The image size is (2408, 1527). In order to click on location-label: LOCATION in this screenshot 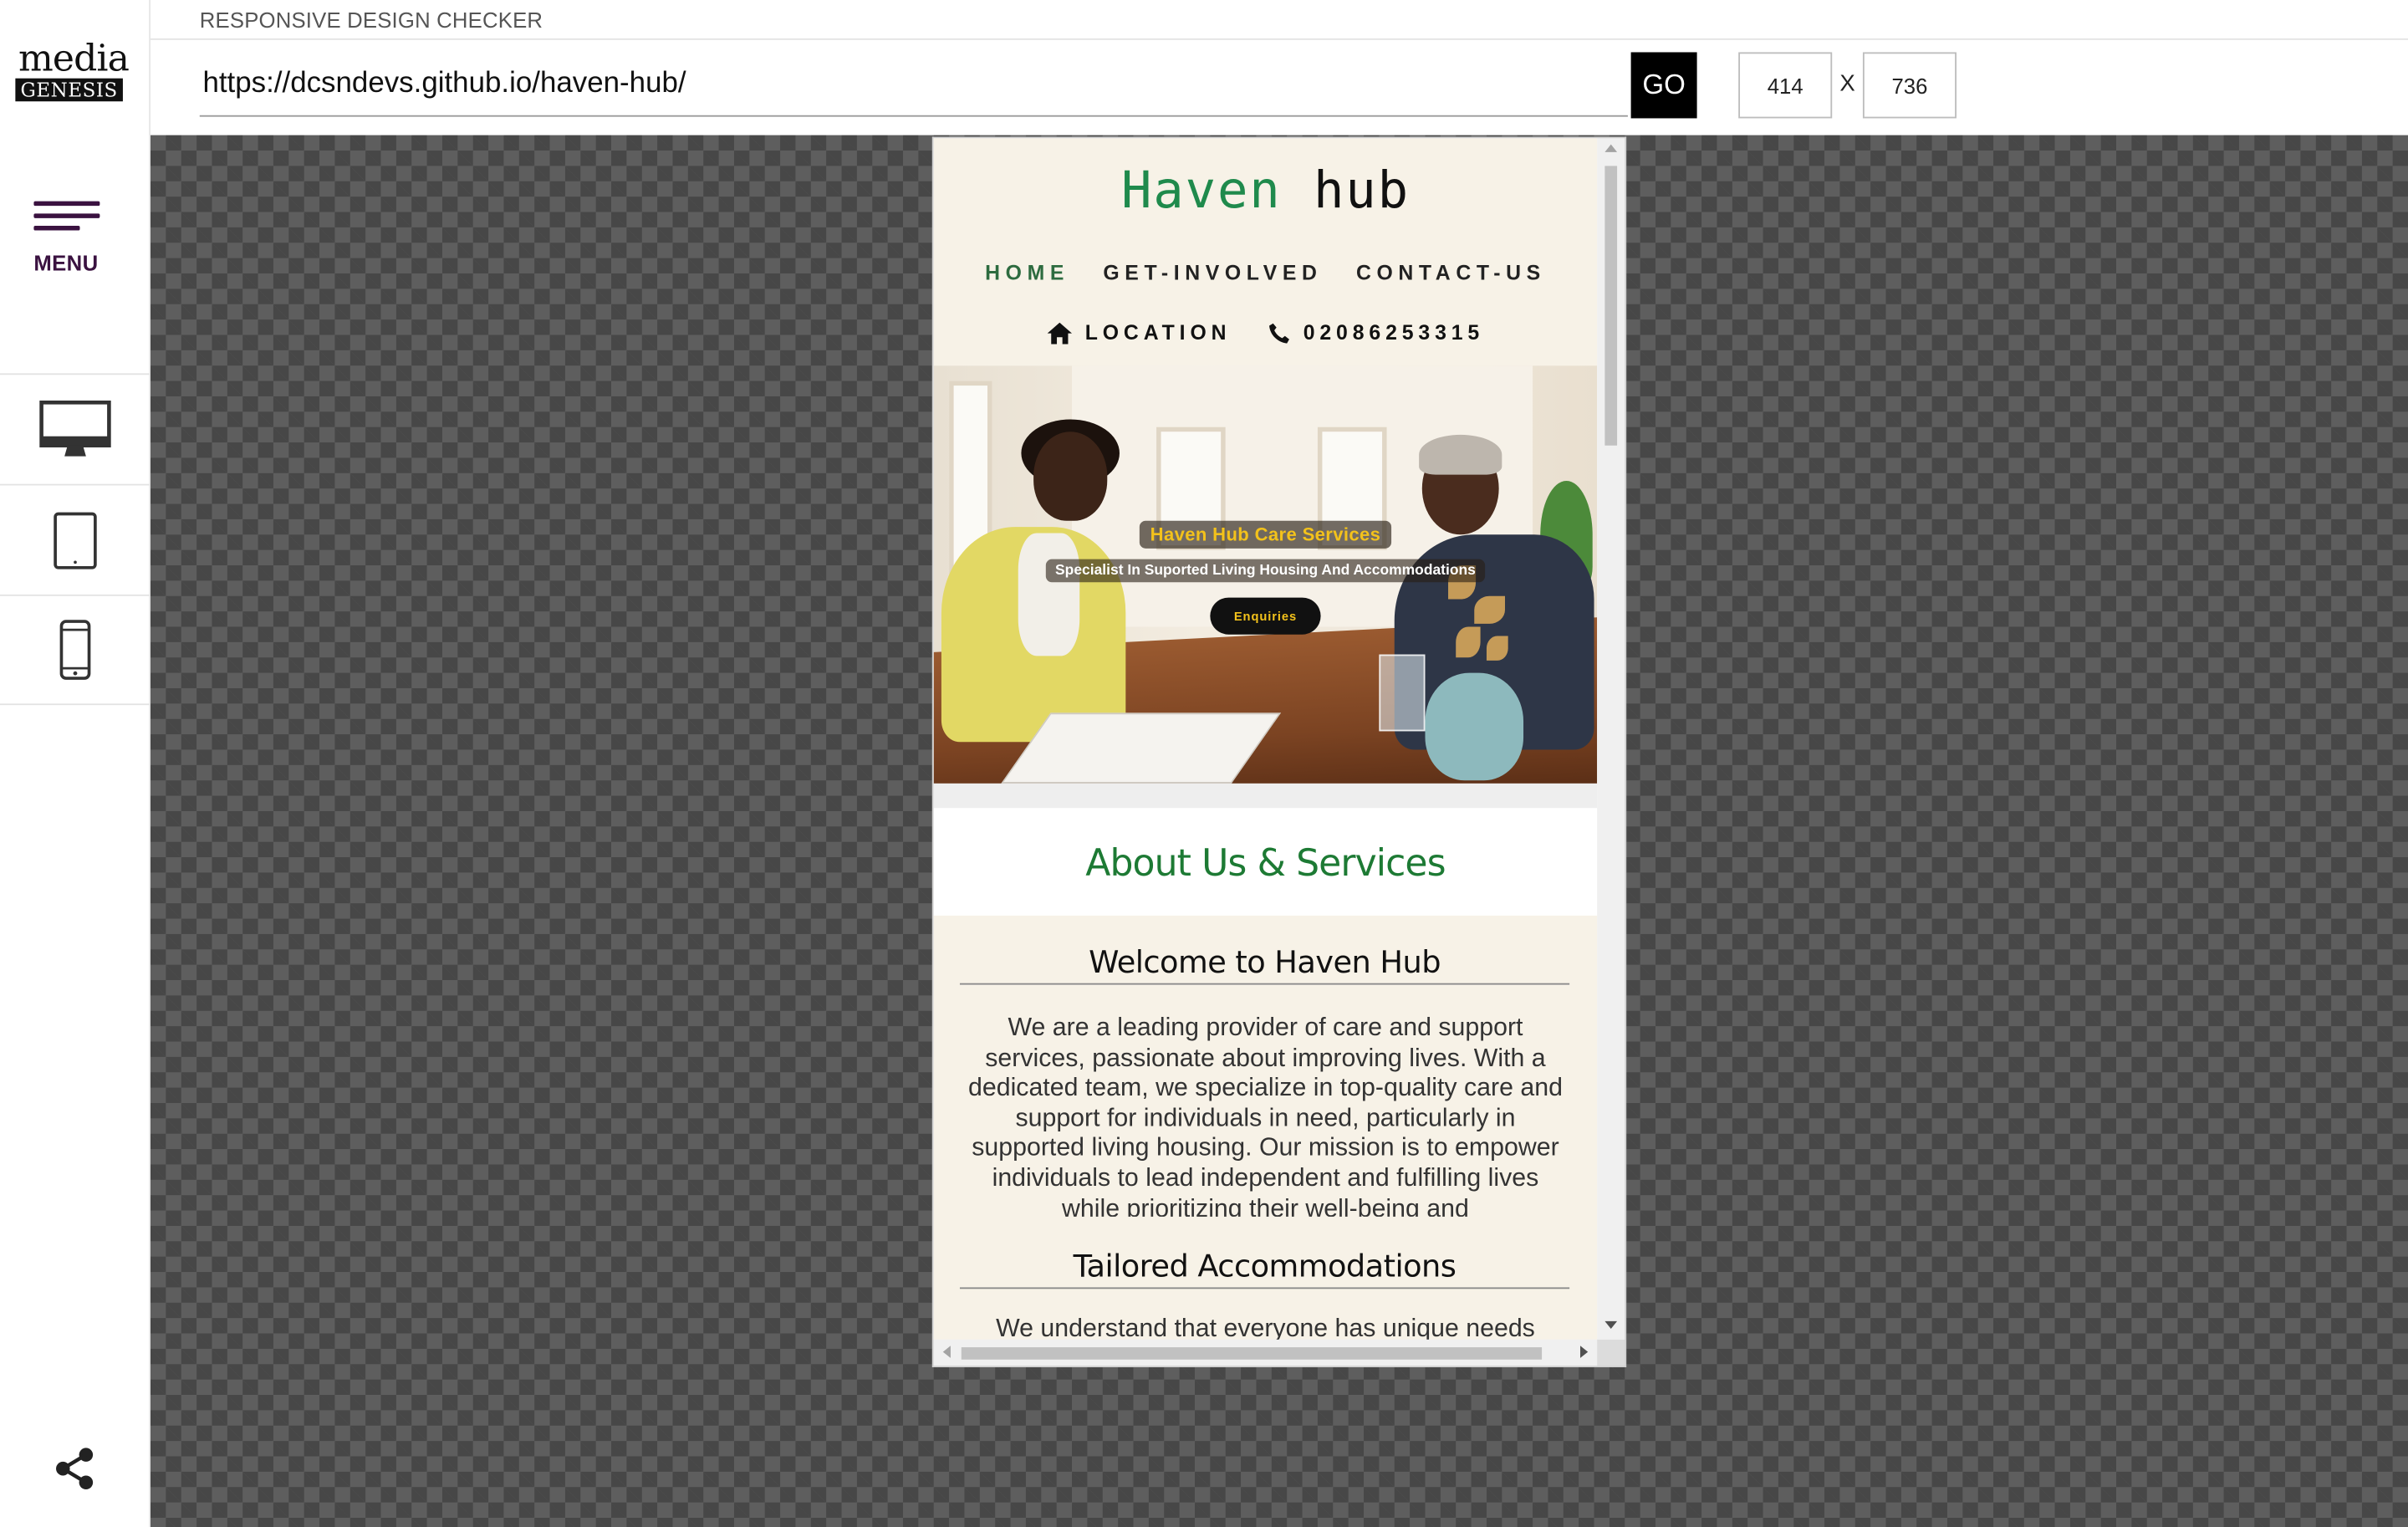, I will do `click(1158, 332)`.